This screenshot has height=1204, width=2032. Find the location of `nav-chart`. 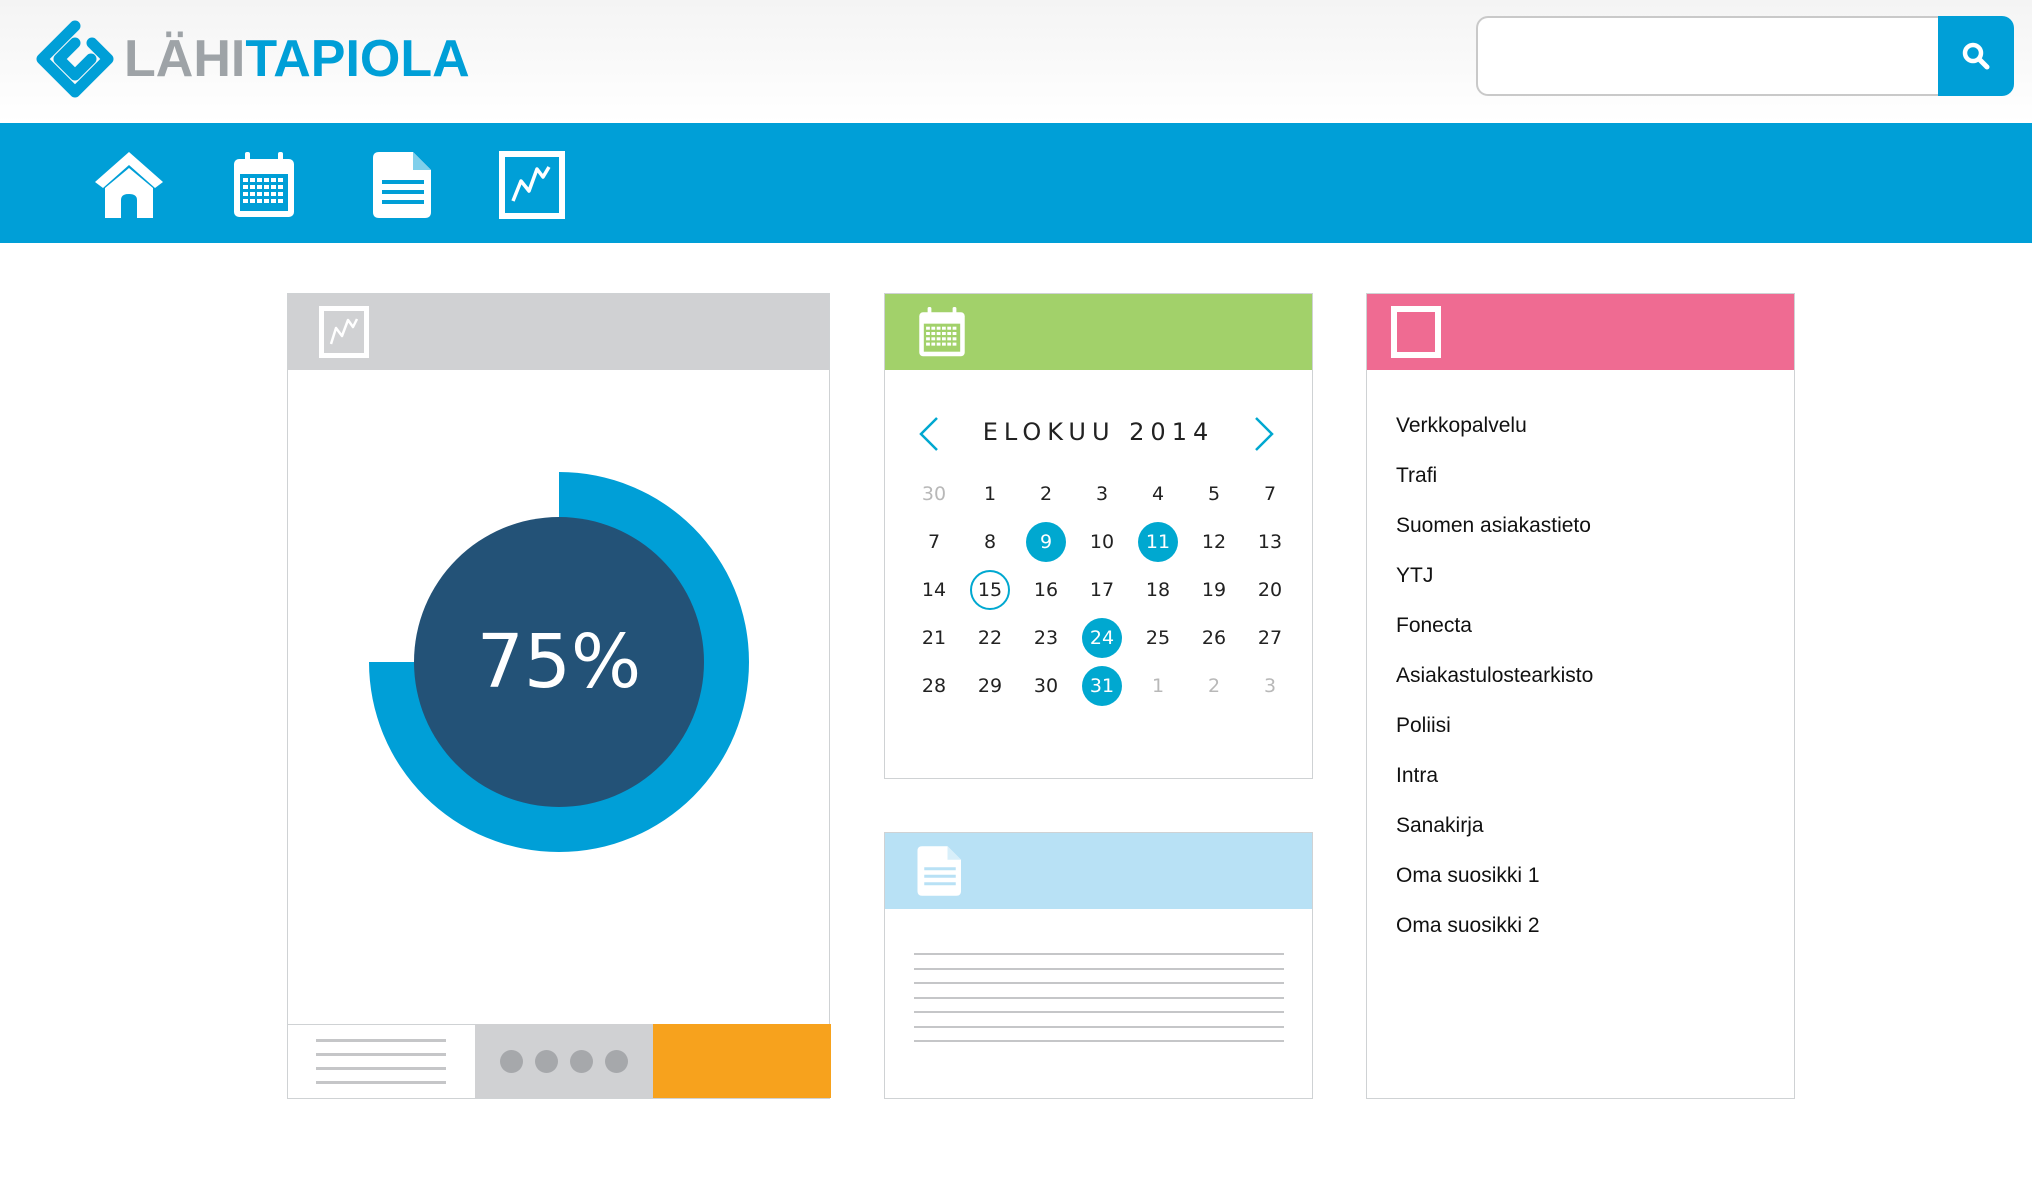

nav-chart is located at coordinates (532, 185).